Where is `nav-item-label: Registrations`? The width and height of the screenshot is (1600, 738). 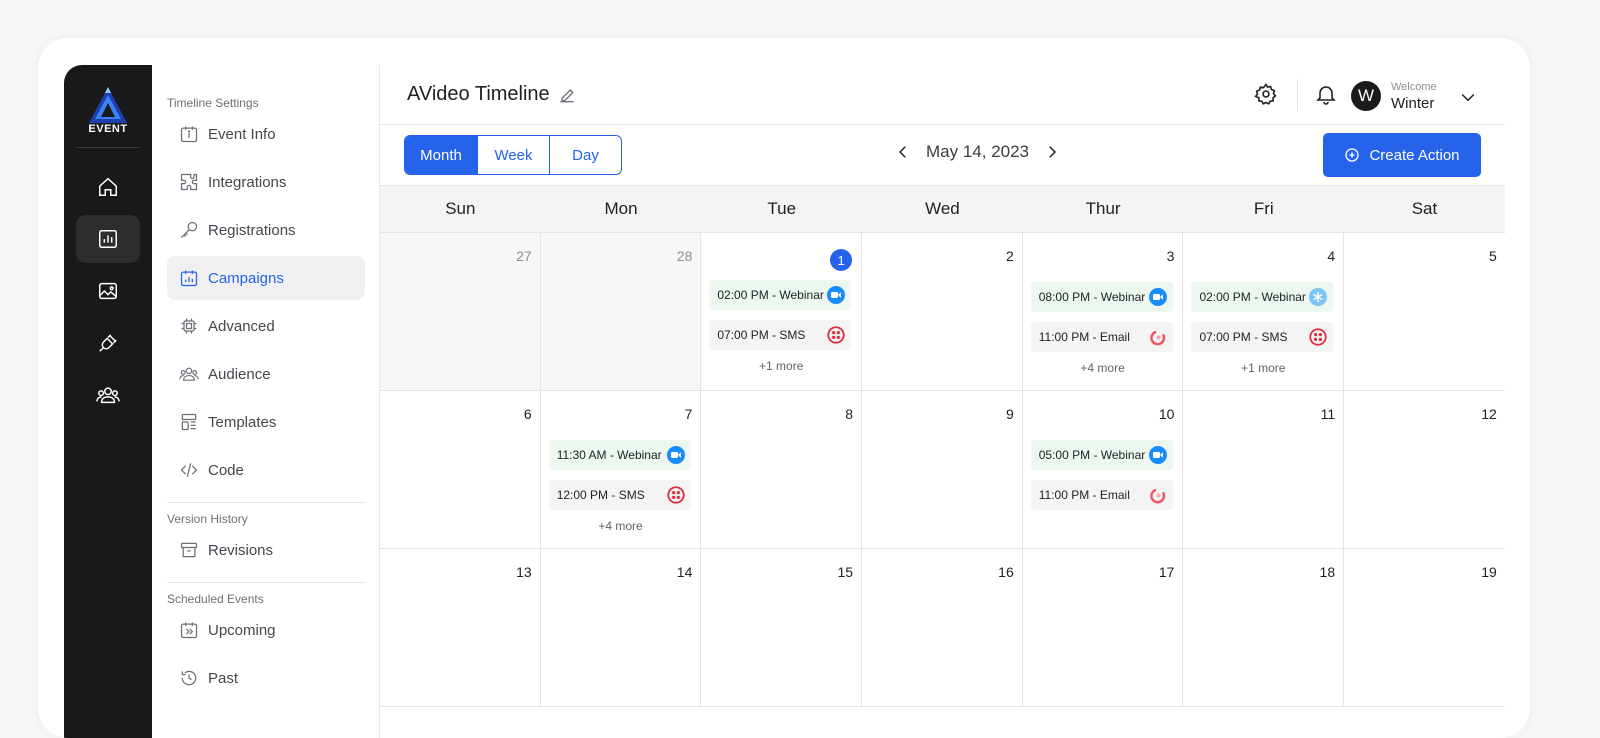
nav-item-label: Registrations is located at coordinates (252, 230).